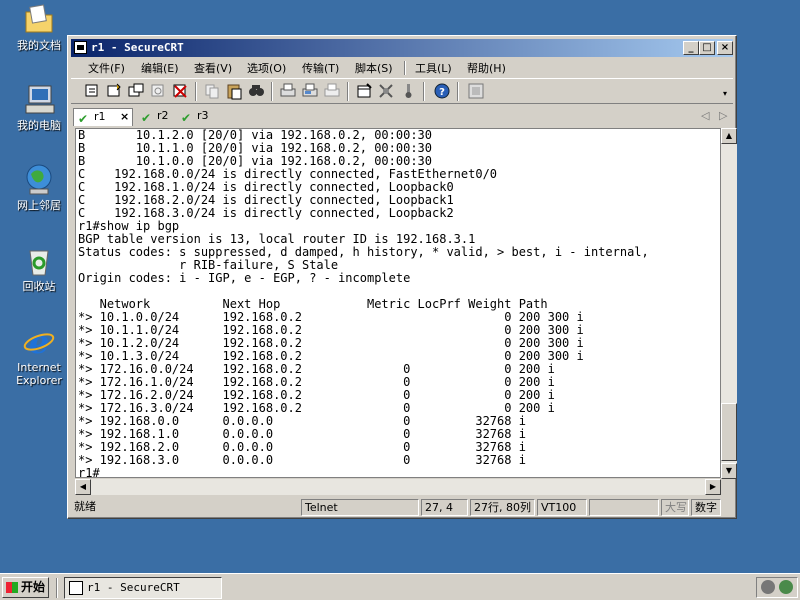  Describe the element at coordinates (729, 136) in the screenshot. I see `scroll-up-button: ▲` at that location.